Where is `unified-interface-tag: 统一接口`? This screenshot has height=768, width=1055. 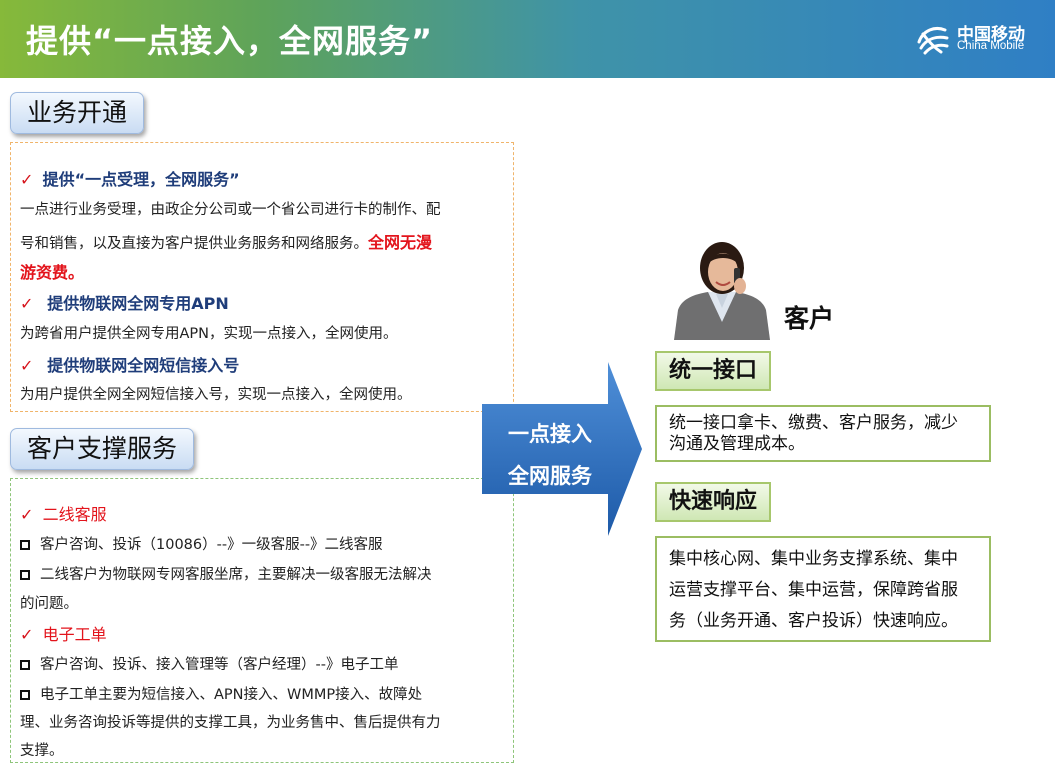 unified-interface-tag: 统一接口 is located at coordinates (713, 371).